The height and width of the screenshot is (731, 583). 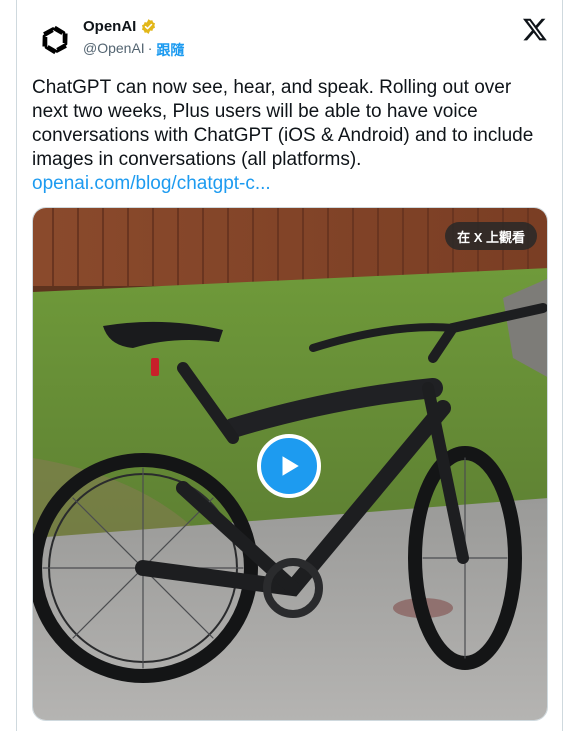 I want to click on openai-logo-icon, so click(x=55, y=40).